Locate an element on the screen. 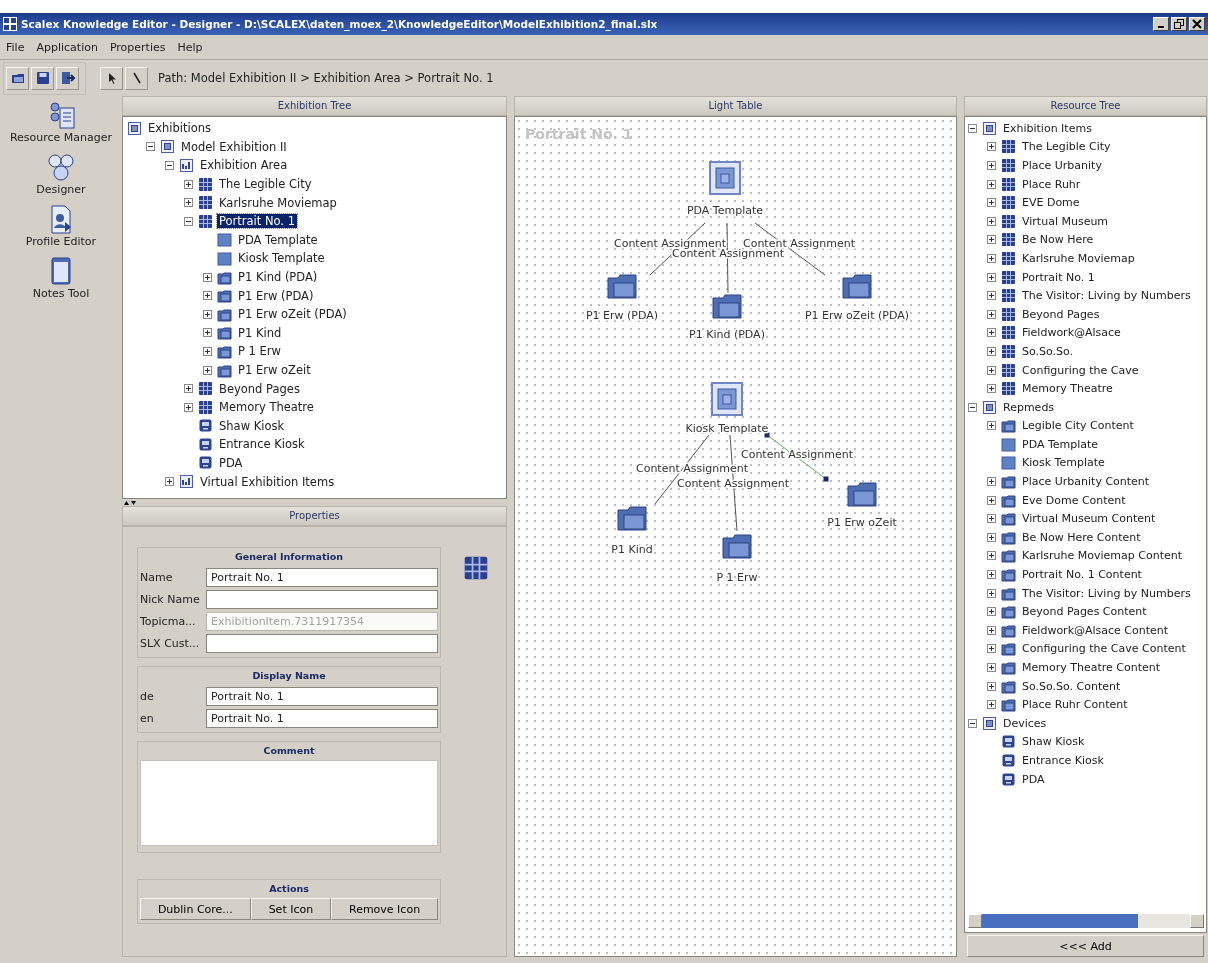 The image size is (1208, 963). add-button: <<< Add is located at coordinates (1085, 946).